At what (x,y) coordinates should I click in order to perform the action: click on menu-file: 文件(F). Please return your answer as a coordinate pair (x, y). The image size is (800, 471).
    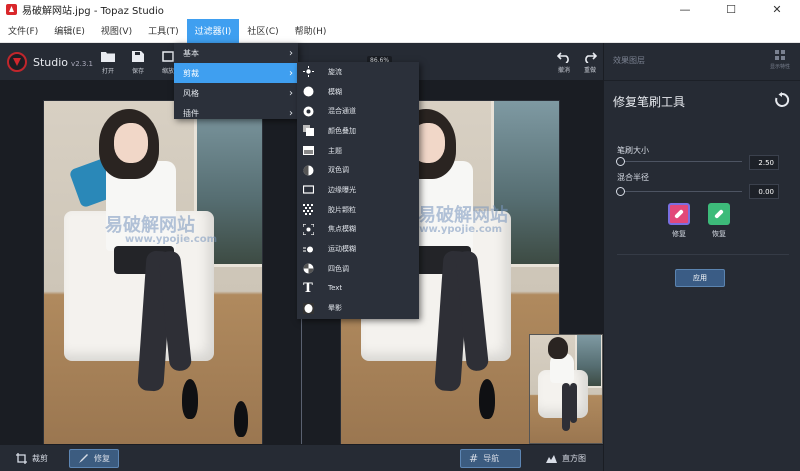
    Looking at the image, I should click on (23, 31).